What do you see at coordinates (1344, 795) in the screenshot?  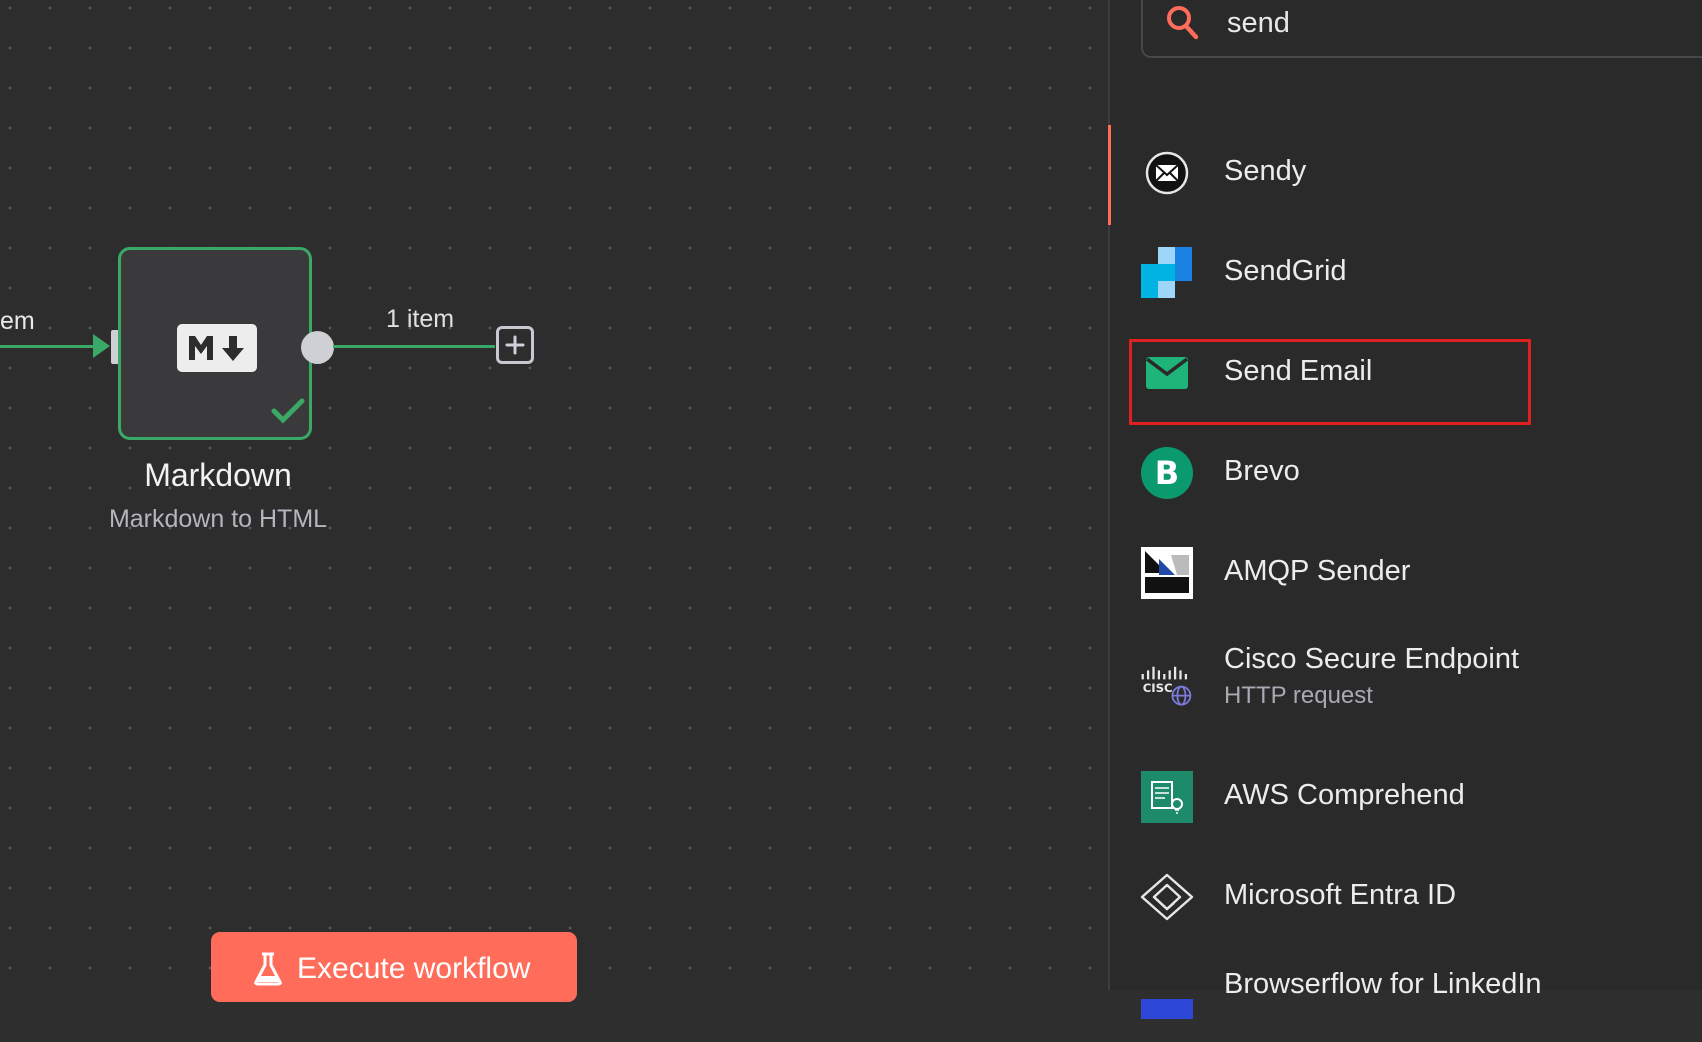 I see `result-label: AWS Comprehend` at bounding box center [1344, 795].